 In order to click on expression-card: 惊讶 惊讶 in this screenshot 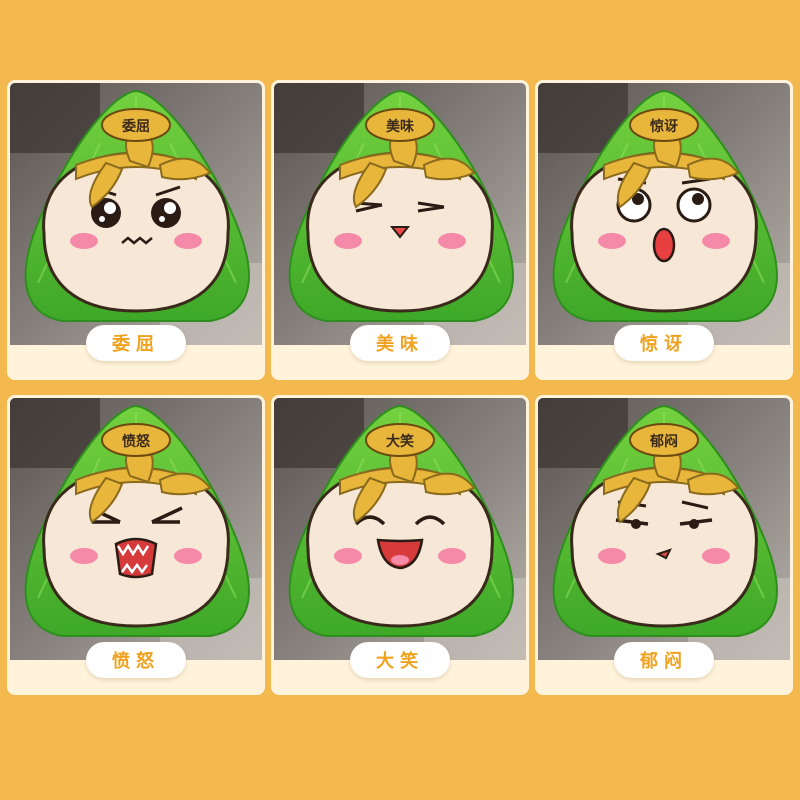, I will do `click(664, 230)`.